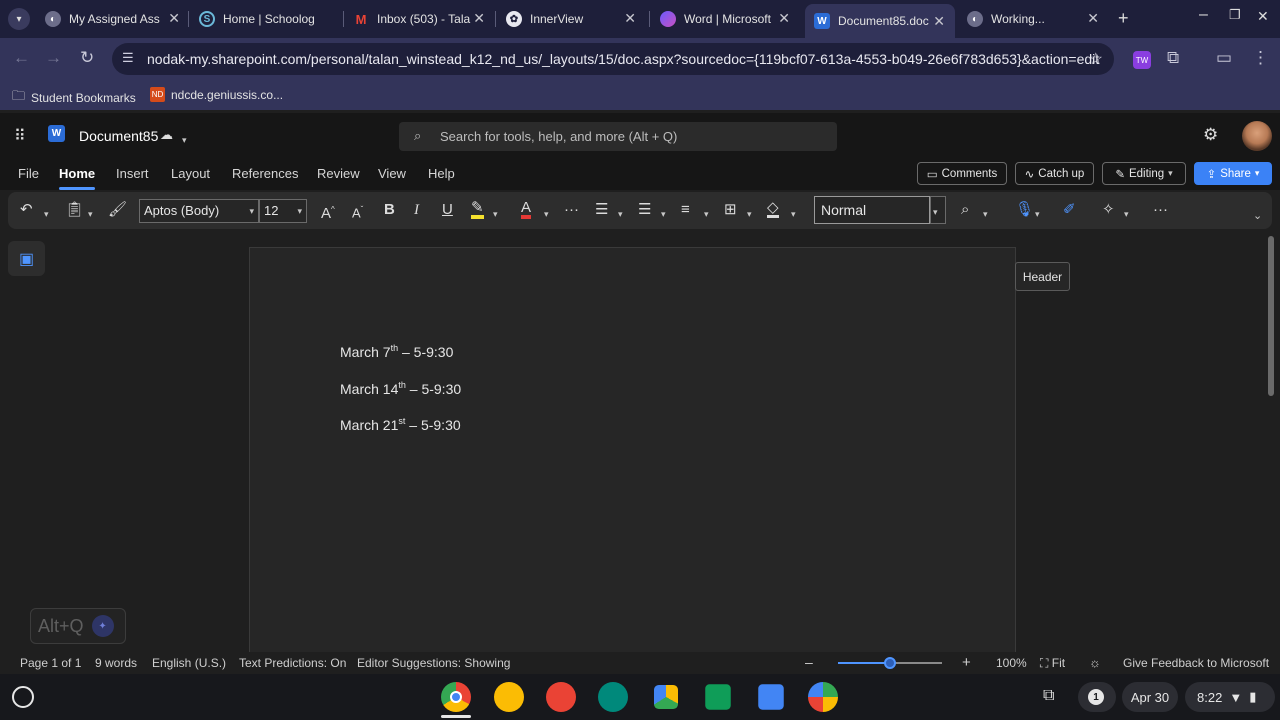 The image size is (1280, 720). Describe the element at coordinates (166, 135) in the screenshot. I see `saved-status-icon: ☁︎` at that location.